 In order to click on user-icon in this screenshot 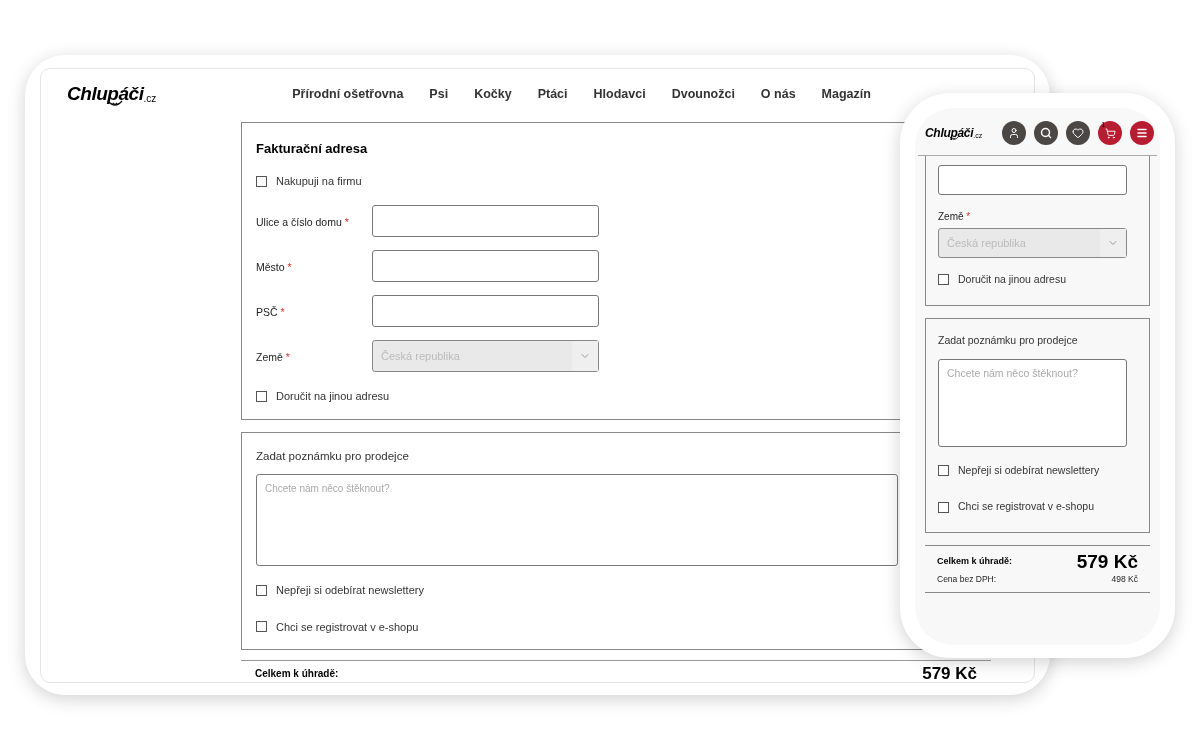, I will do `click(1014, 133)`.